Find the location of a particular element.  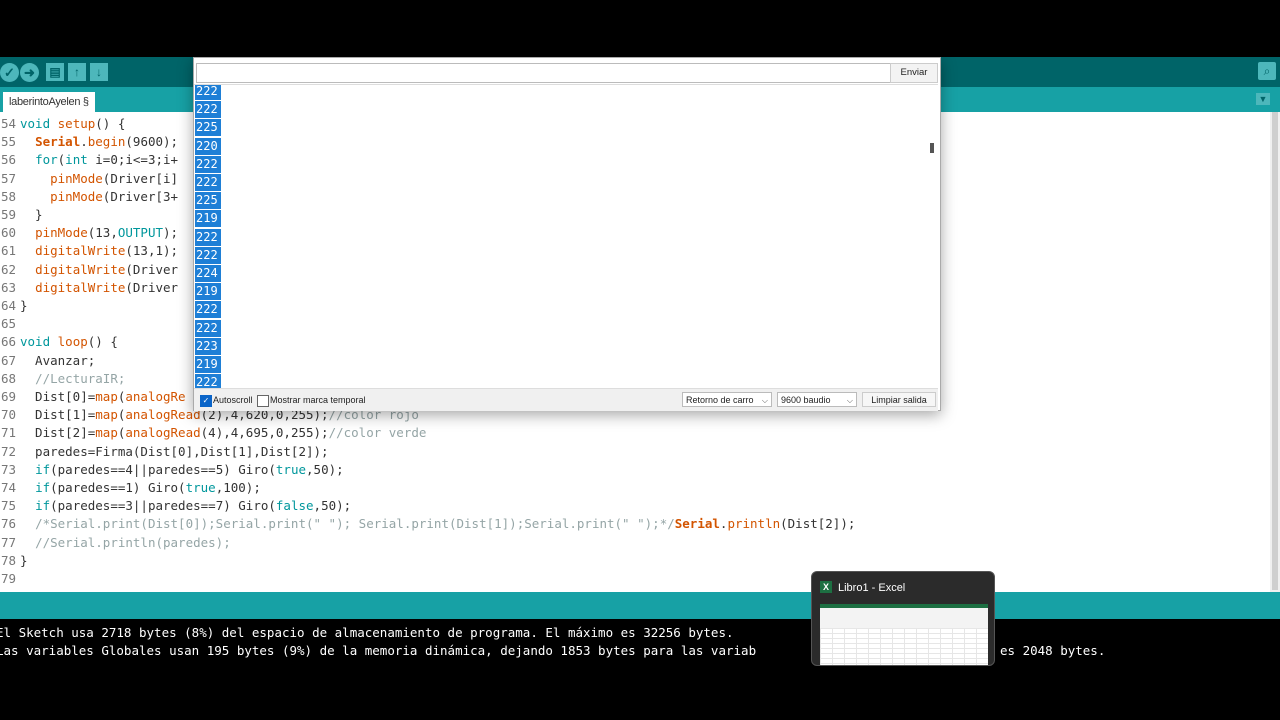

clear-output-button: Limpiar salida is located at coordinates (899, 399).